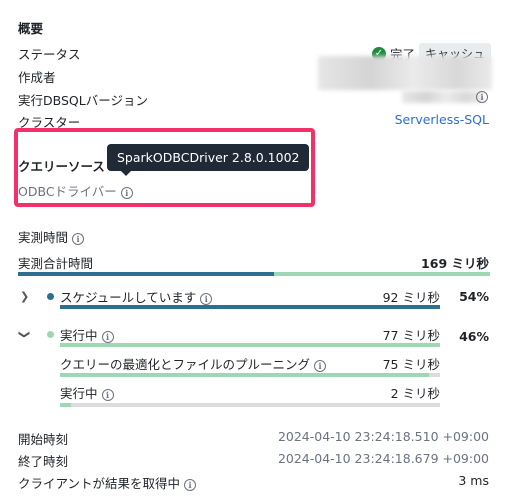 The height and width of the screenshot is (501, 513). I want to click on scheduling-value: 92 ミリ秒, so click(411, 297).